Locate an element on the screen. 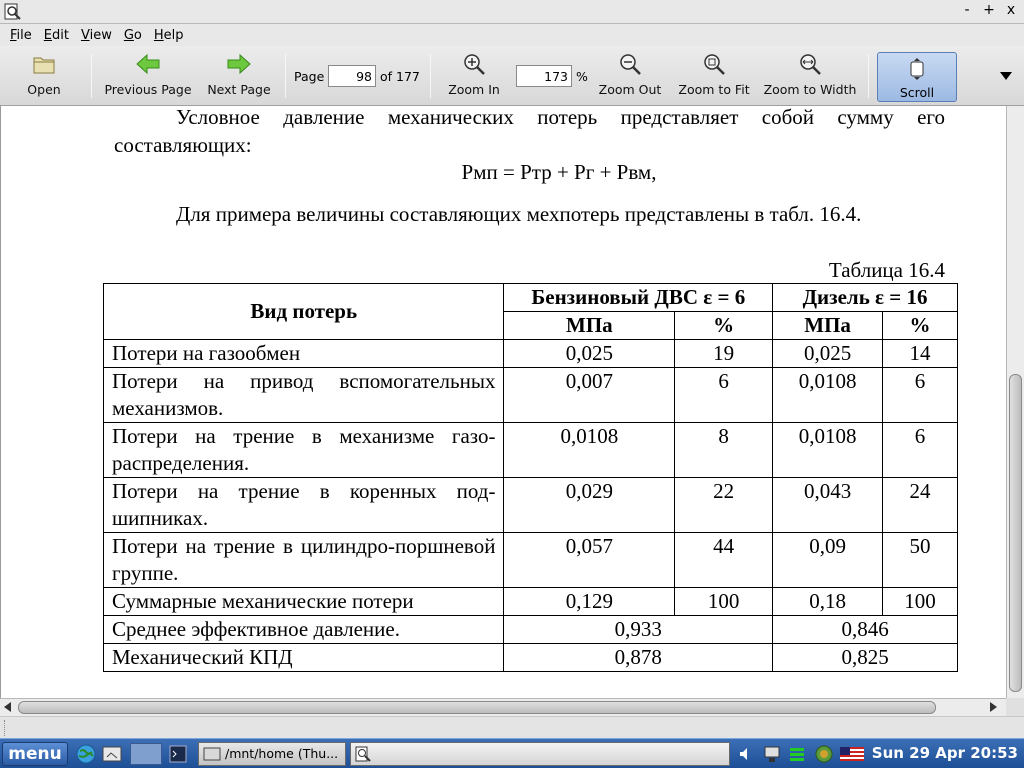 Image resolution: width=1024 pixels, height=768 pixels. zoom-to-width-button: Zoom to Width is located at coordinates (810, 76).